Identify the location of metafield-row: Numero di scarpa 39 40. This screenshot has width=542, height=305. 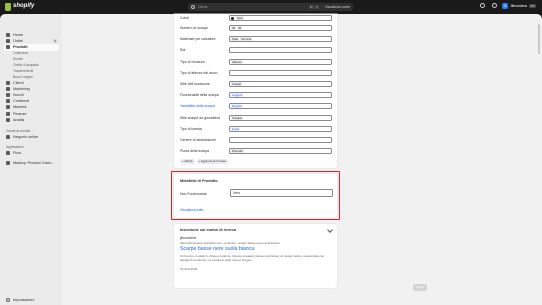
(256, 28).